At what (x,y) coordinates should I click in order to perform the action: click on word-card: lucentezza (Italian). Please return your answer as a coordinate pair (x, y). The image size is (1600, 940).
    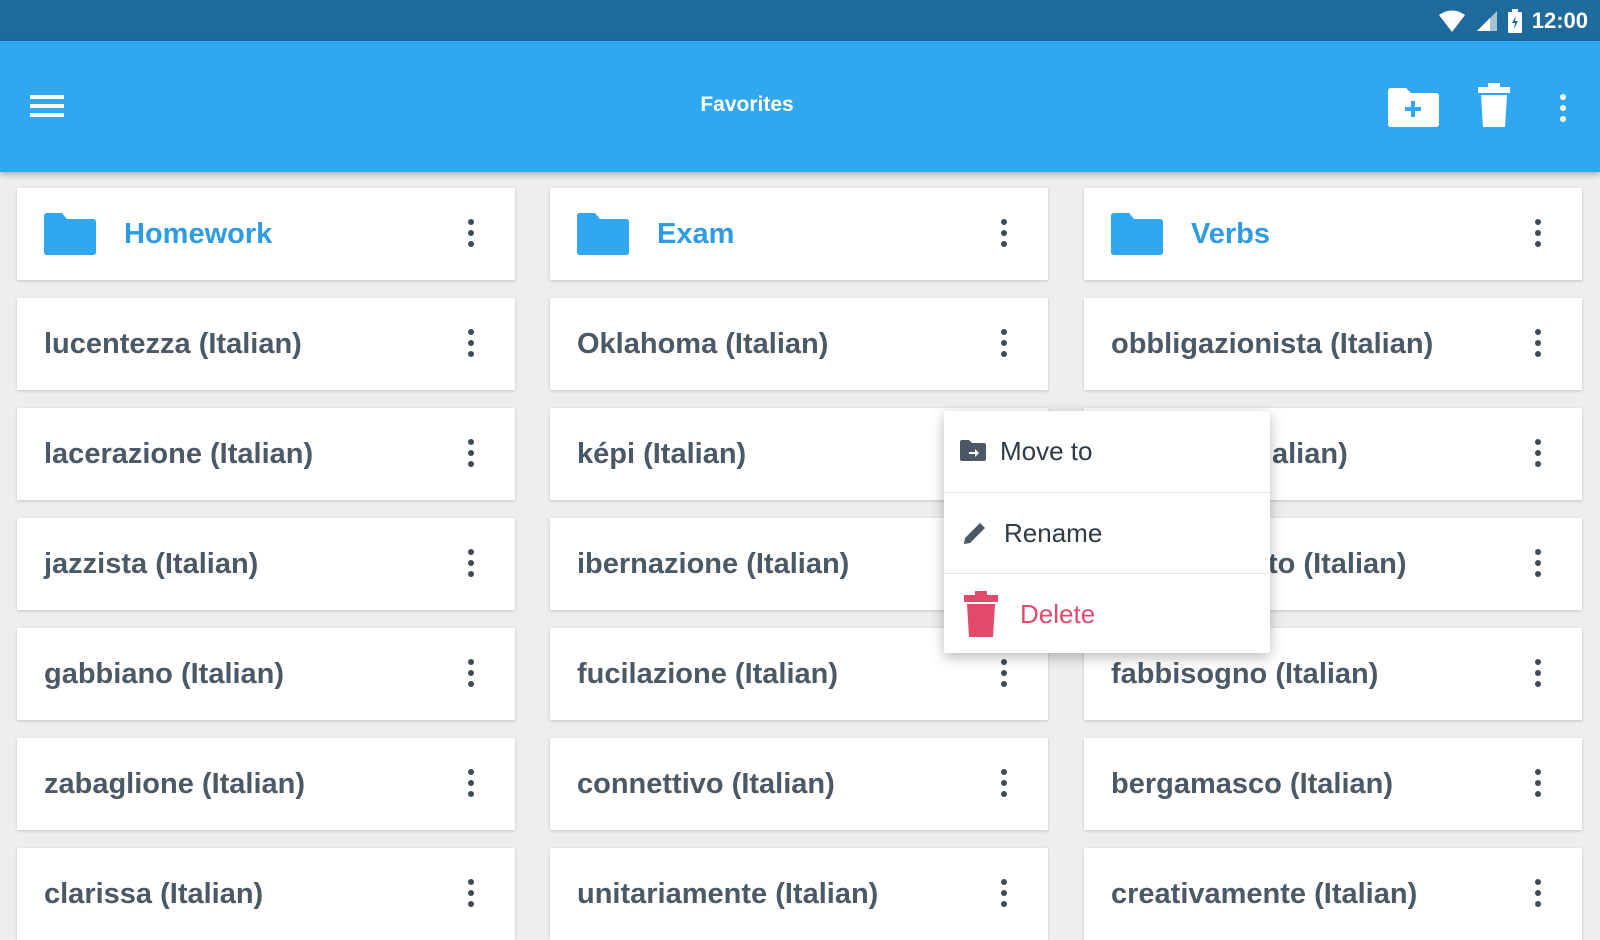
    Looking at the image, I should click on (266, 344).